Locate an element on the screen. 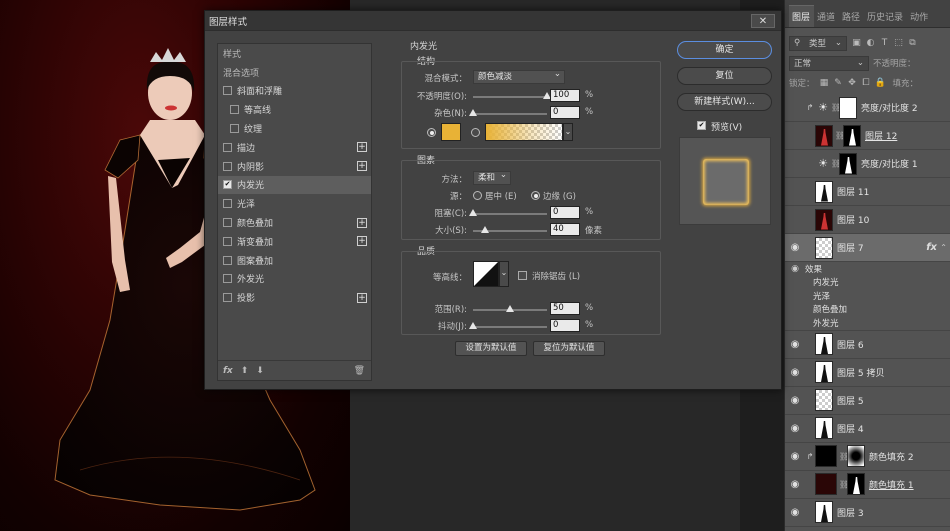 This screenshot has width=950, height=531. choke-input: 0 is located at coordinates (565, 212).